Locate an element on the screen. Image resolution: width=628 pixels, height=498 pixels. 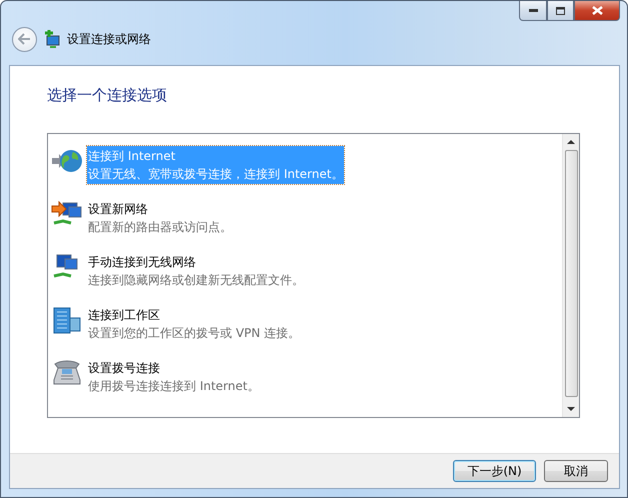
scroll-thumb is located at coordinates (571, 273).